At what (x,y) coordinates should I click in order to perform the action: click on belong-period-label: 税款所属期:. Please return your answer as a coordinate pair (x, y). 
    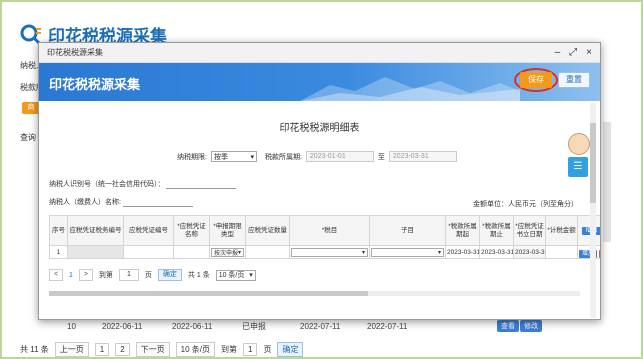
    Looking at the image, I should click on (283, 157).